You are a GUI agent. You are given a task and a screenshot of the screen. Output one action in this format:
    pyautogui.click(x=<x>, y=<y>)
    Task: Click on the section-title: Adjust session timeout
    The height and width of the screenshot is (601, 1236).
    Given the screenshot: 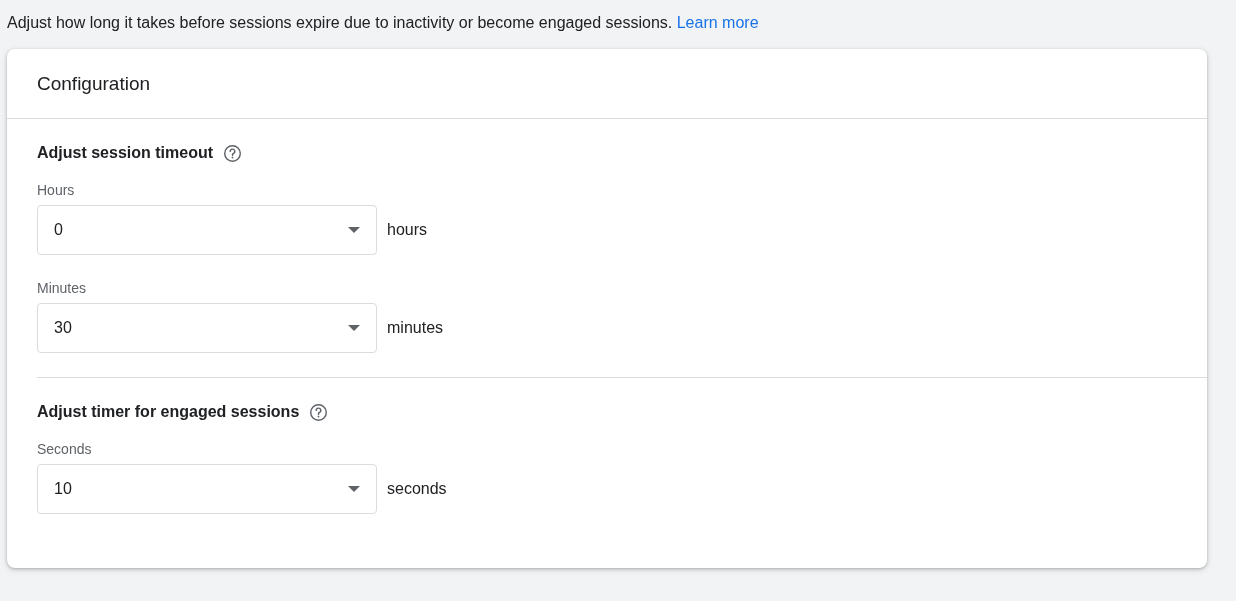 What is the action you would take?
    pyautogui.click(x=125, y=153)
    